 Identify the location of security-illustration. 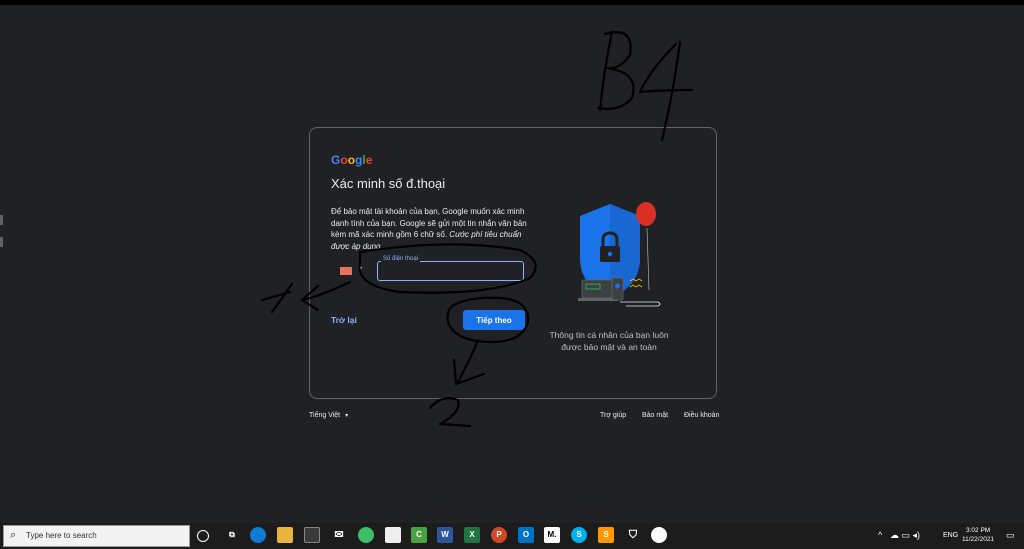
(619, 254).